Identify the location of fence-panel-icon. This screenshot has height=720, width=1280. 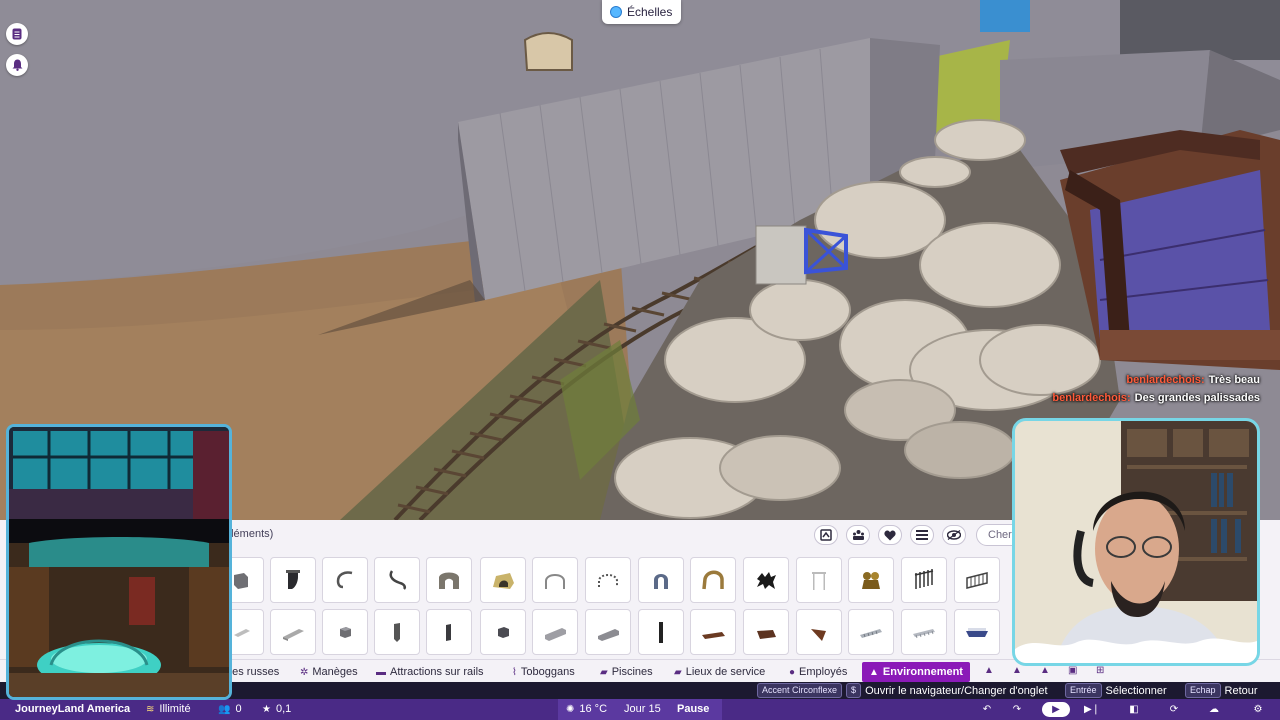
(977, 580).